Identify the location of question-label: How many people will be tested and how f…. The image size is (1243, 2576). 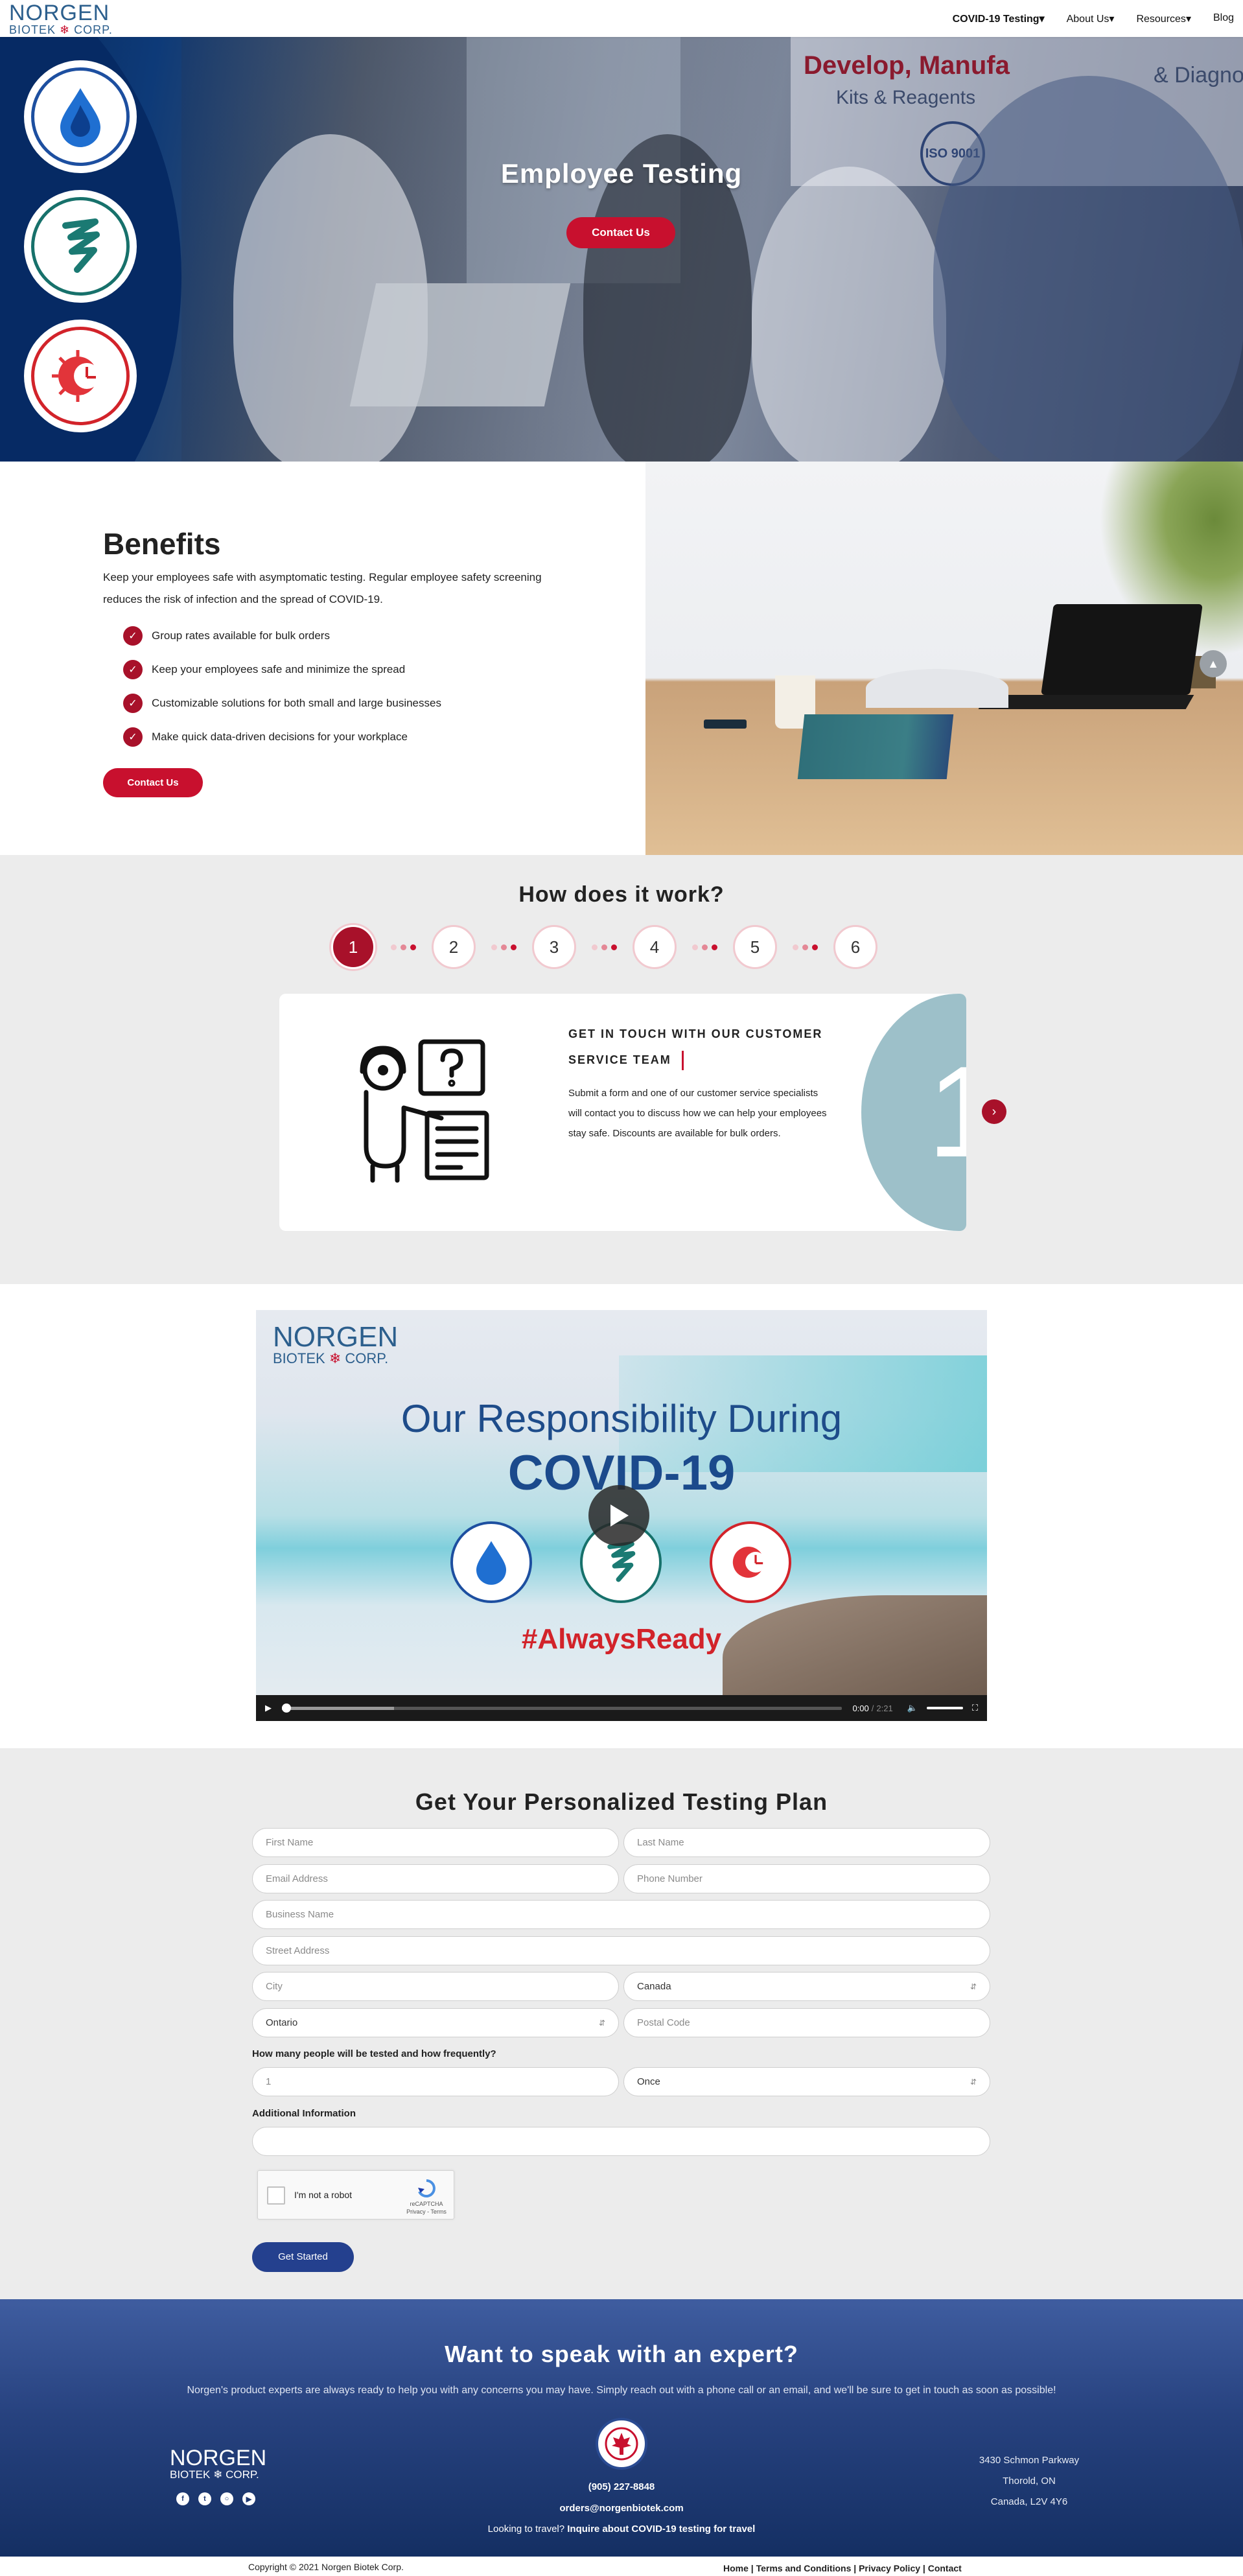
(374, 2053).